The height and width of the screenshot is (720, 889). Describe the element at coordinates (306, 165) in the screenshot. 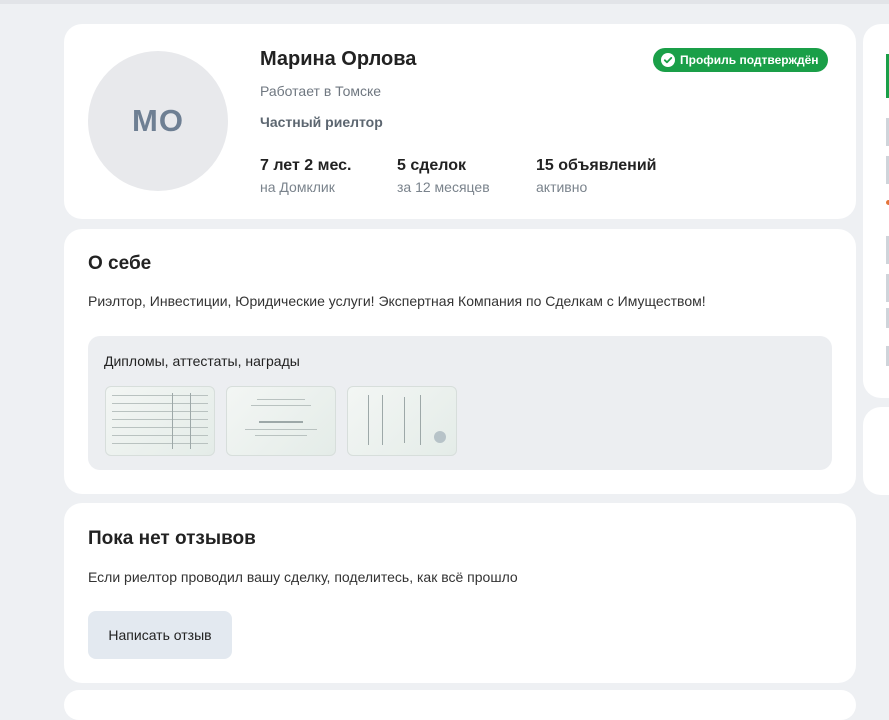

I see `stat-value: 7 лет 2 мес.` at that location.